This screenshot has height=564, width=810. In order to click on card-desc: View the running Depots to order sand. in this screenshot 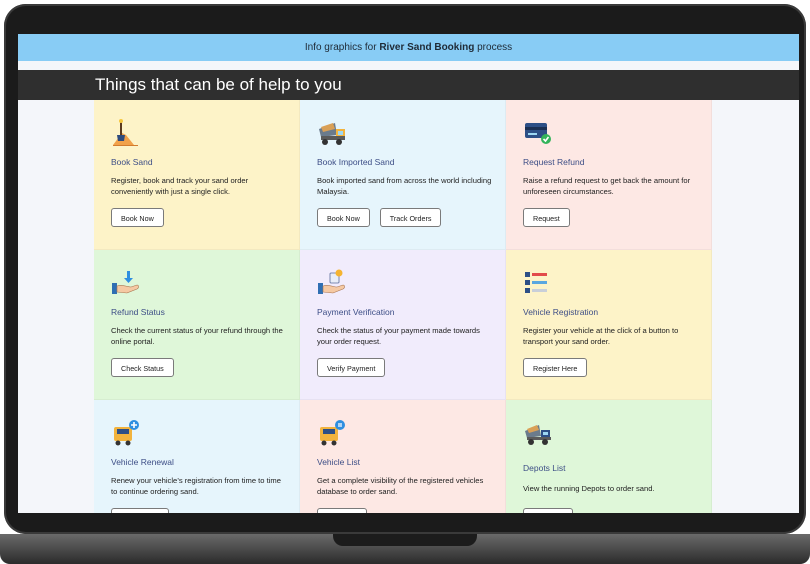, I will do `click(589, 488)`.